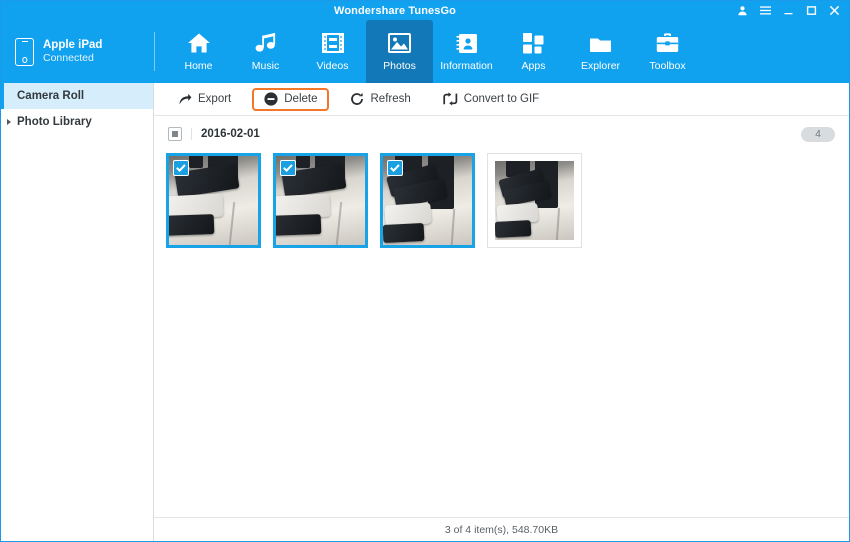 The image size is (850, 542). Describe the element at coordinates (265, 66) in the screenshot. I see `nav-label: Music` at that location.